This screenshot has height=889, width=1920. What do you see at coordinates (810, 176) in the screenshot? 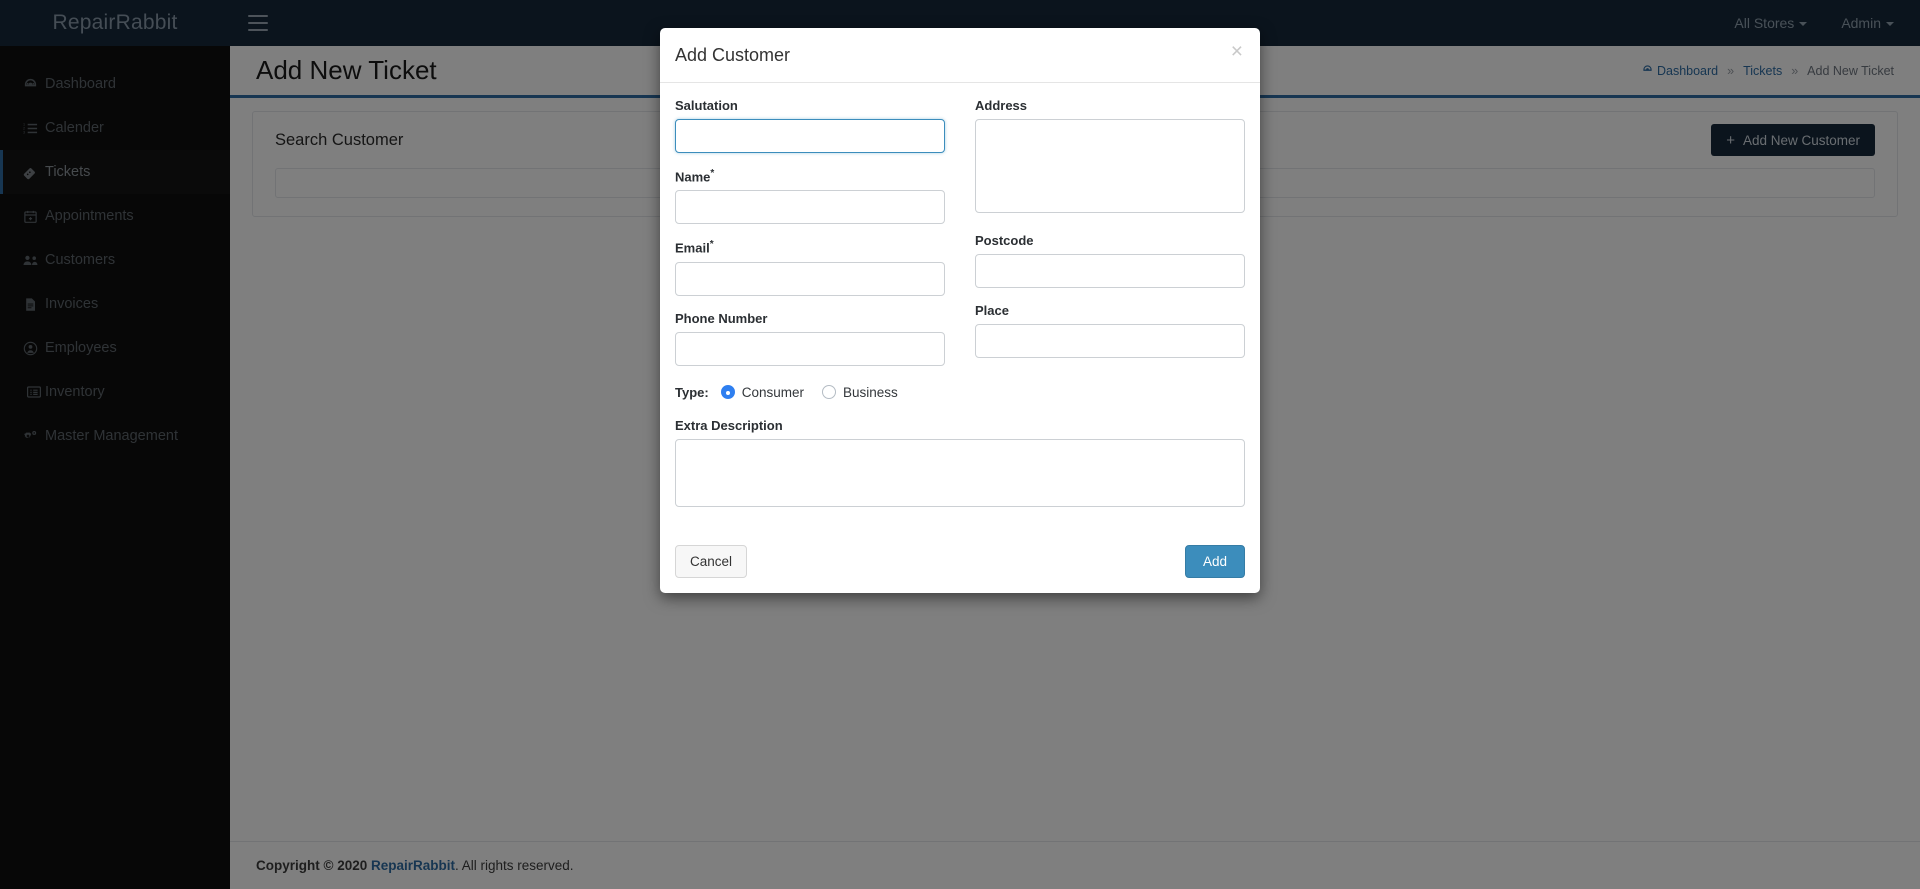
I see `name-label: Name*` at bounding box center [810, 176].